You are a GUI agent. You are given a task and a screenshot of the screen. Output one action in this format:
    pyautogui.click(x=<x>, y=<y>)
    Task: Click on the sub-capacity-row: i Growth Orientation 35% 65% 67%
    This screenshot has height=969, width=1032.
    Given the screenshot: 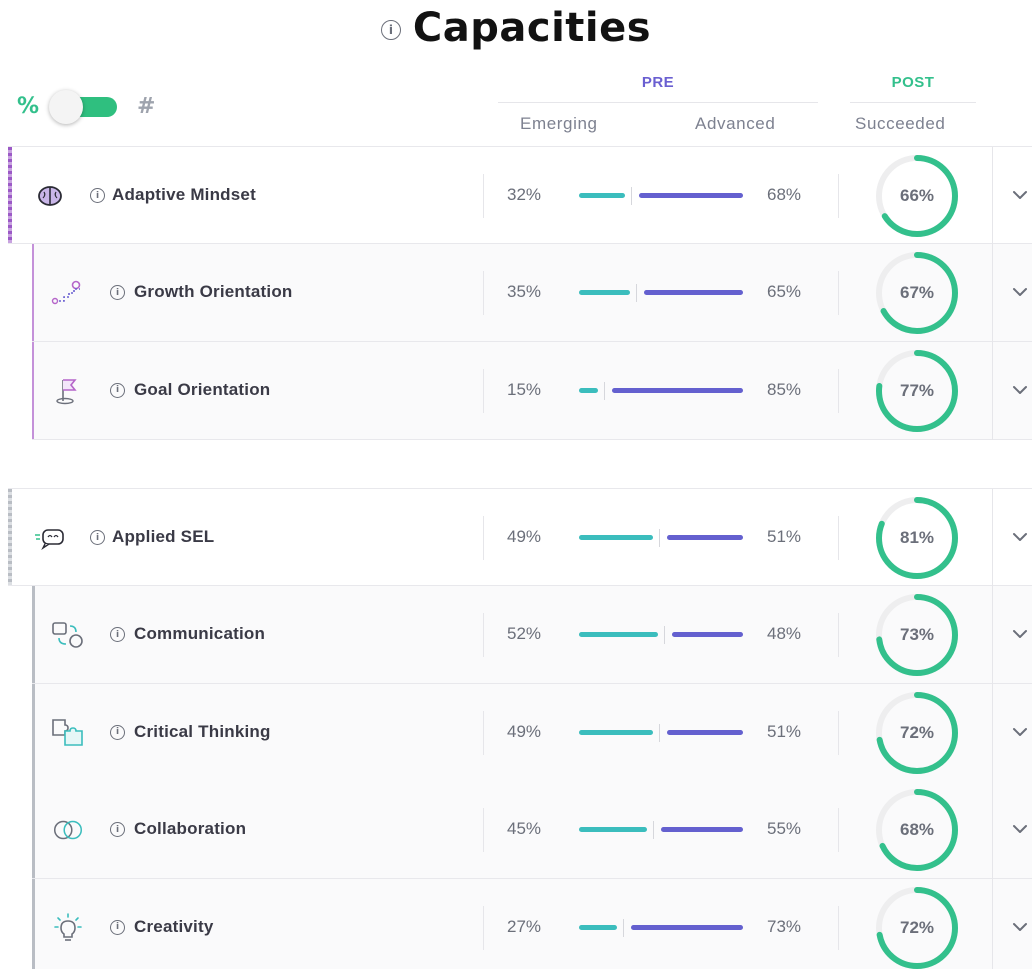 What is the action you would take?
    pyautogui.click(x=532, y=293)
    